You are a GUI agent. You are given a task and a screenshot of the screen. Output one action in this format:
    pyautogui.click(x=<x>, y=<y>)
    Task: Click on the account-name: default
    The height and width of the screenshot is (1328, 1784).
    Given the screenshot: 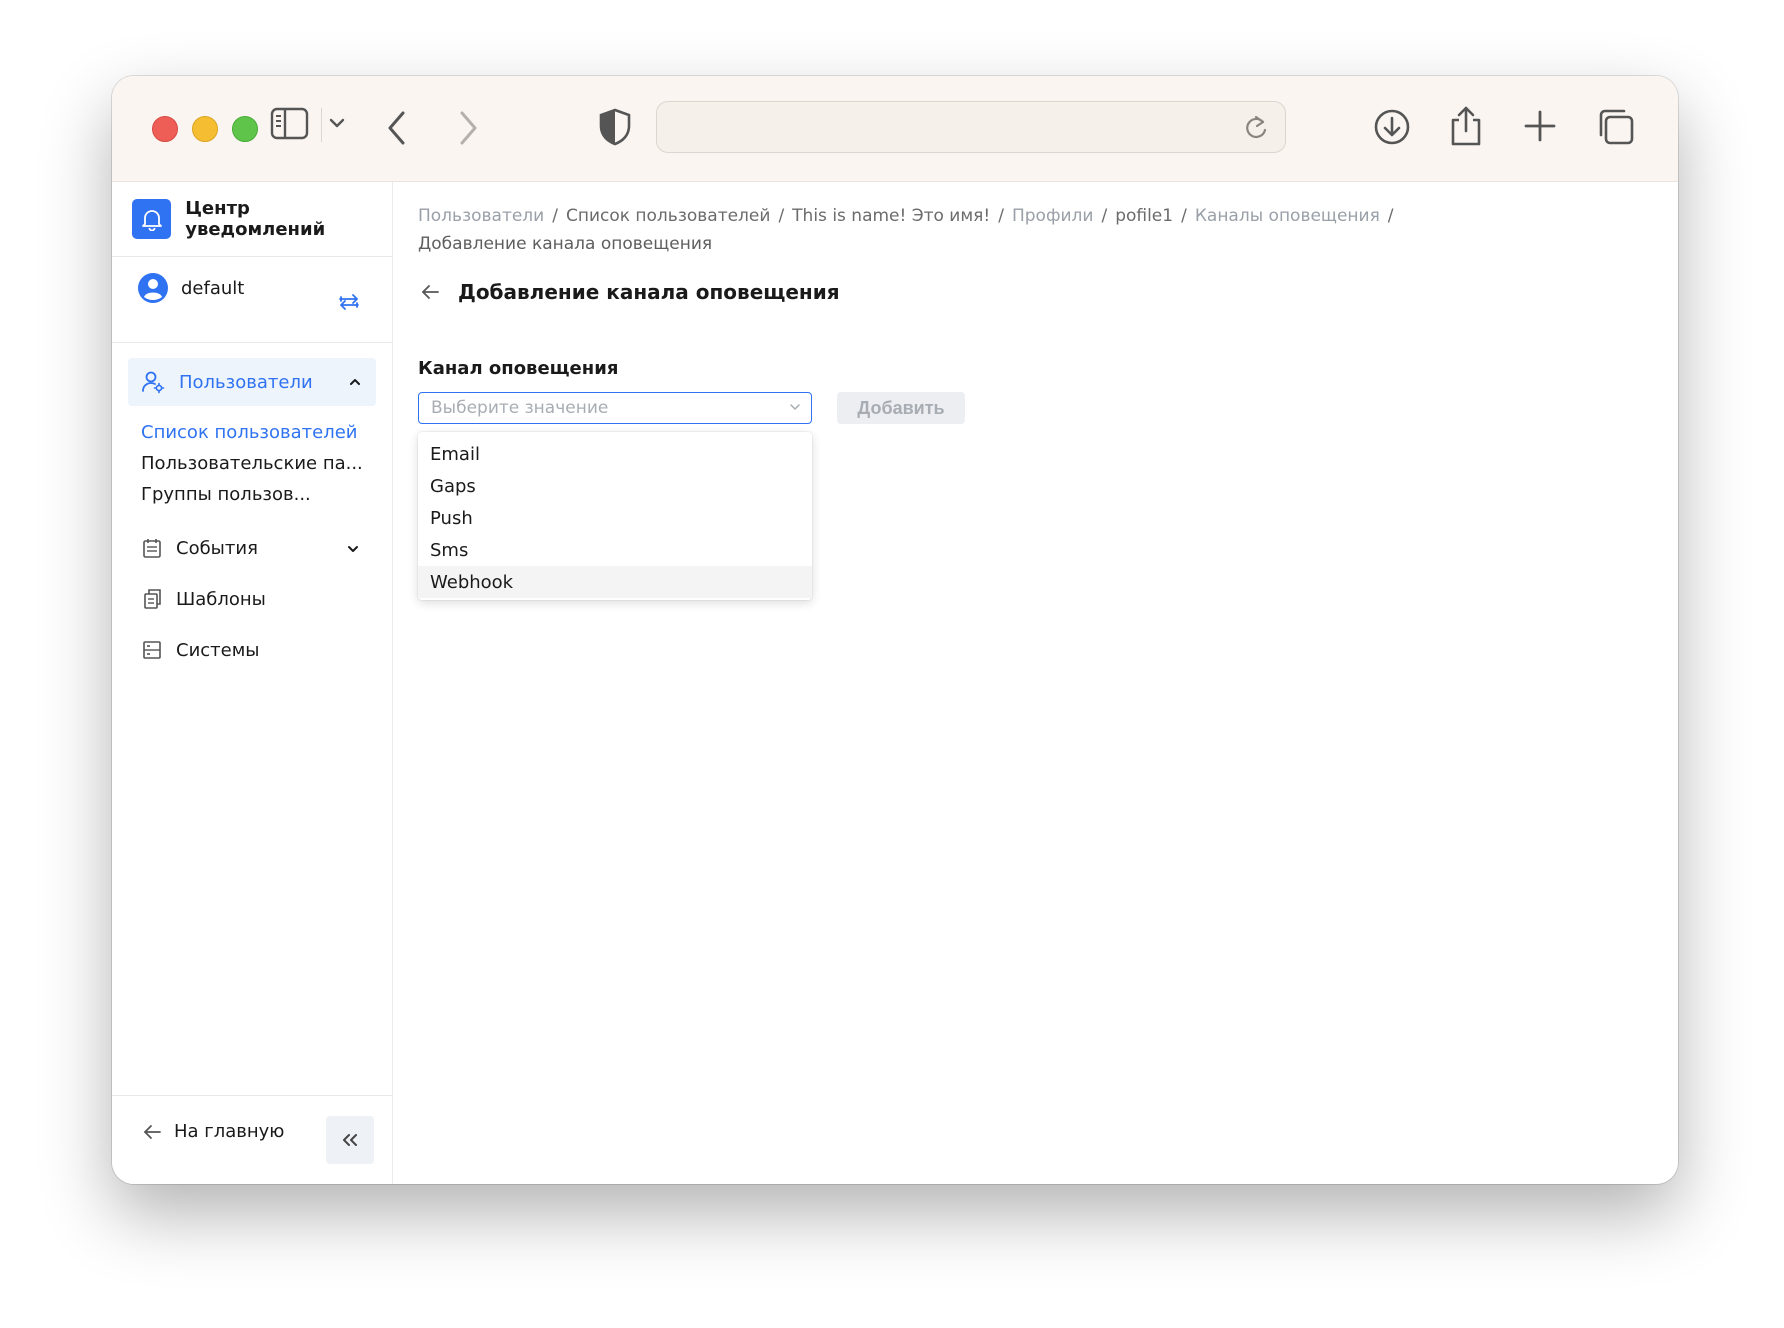 What is the action you would take?
    pyautogui.click(x=213, y=288)
    